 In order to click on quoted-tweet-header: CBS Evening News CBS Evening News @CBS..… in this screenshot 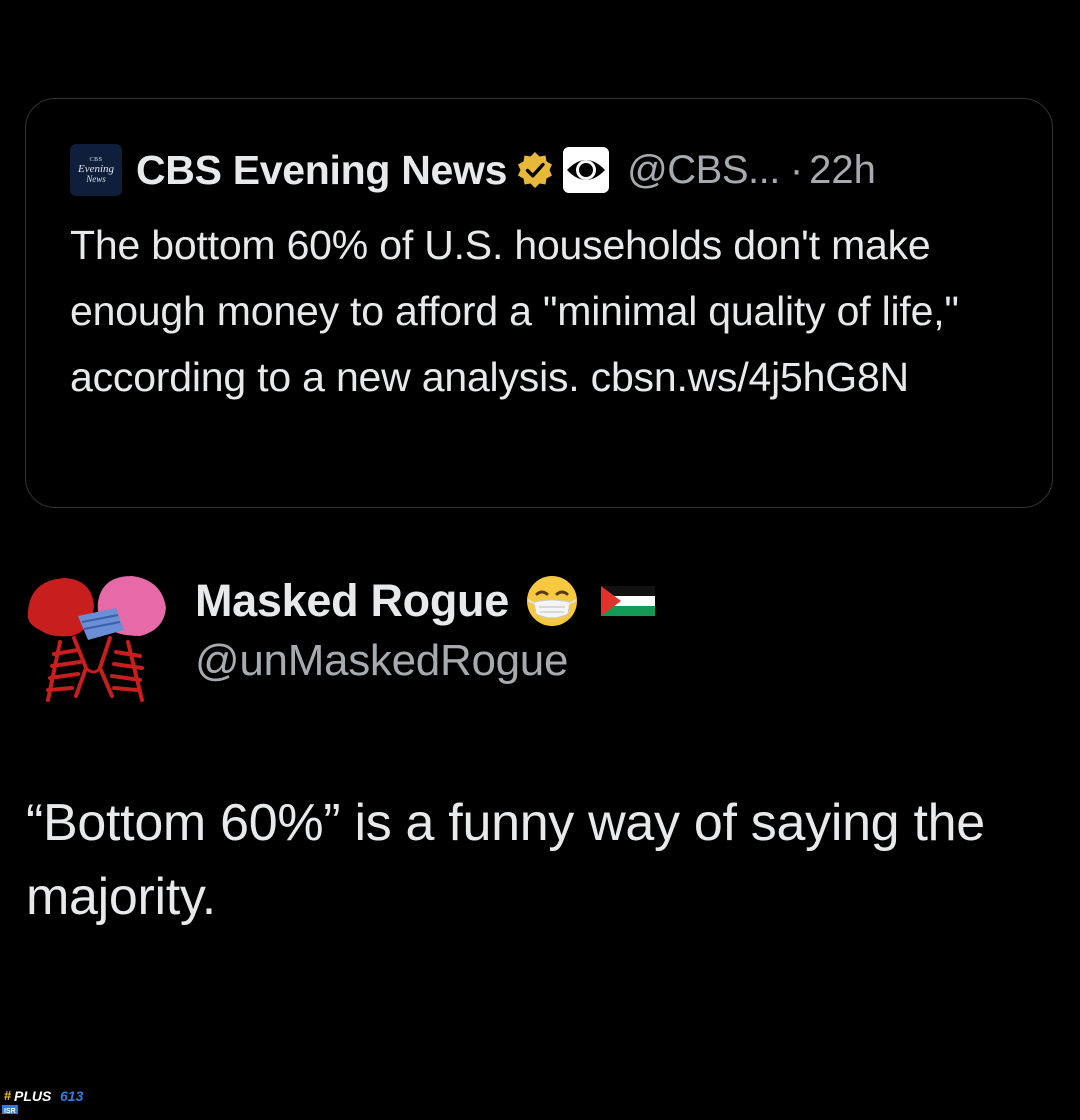, I will do `click(473, 170)`.